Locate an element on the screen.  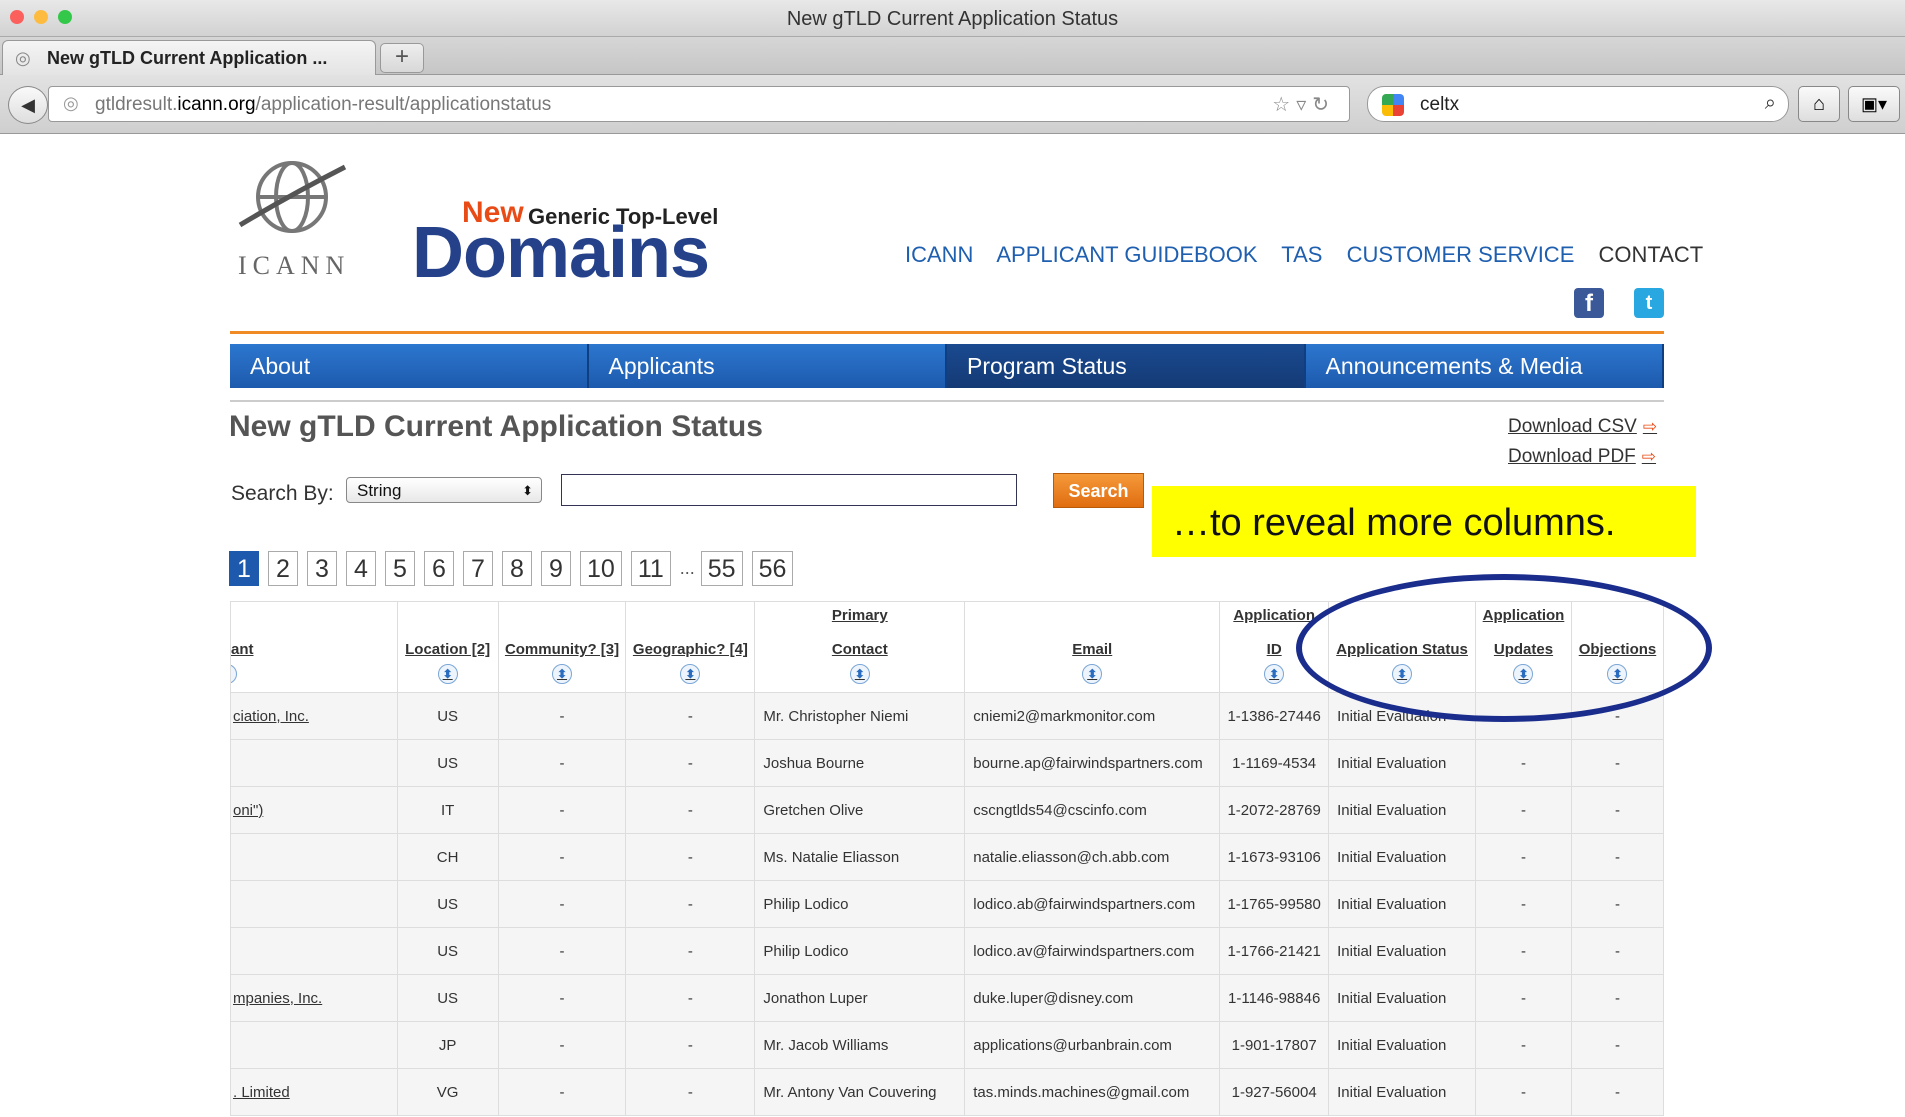
browser-search-box: celtx ⌕ is located at coordinates (1578, 104).